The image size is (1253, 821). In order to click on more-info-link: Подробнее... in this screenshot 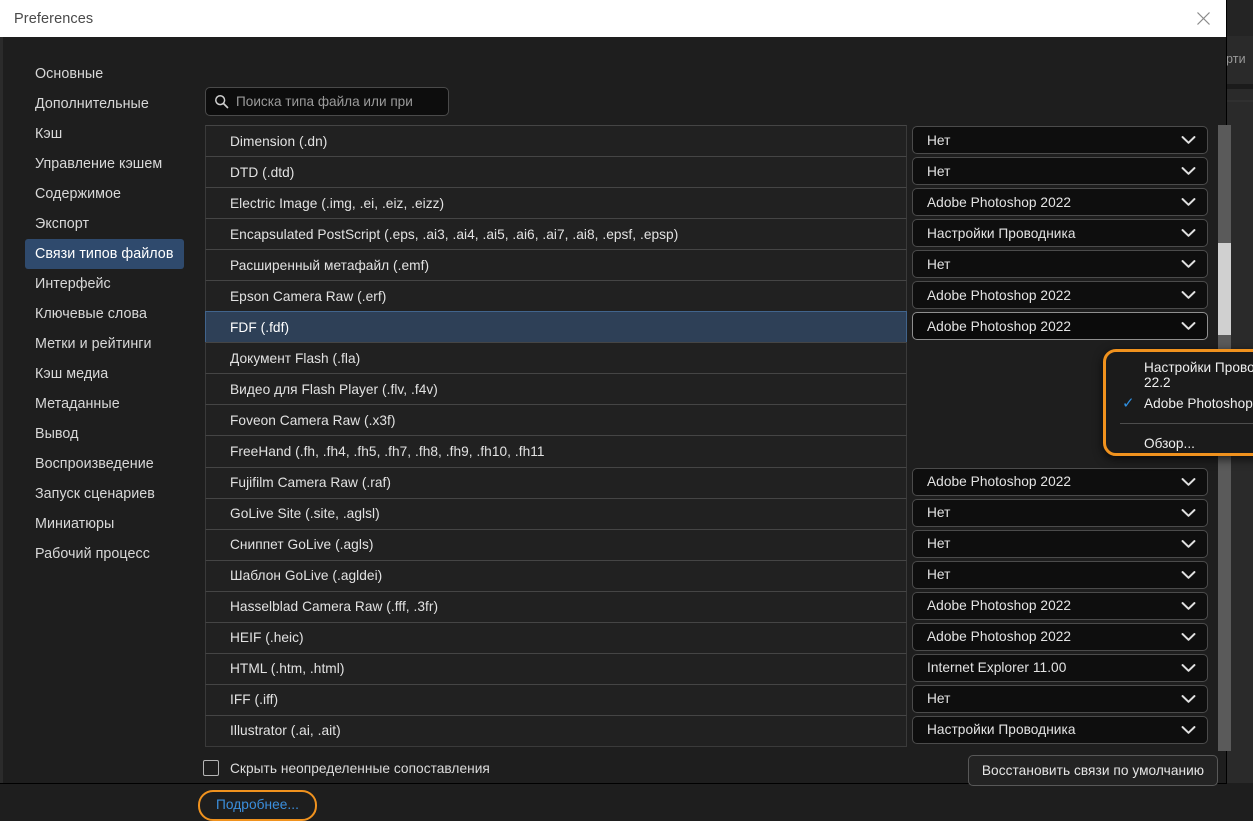, I will do `click(257, 804)`.